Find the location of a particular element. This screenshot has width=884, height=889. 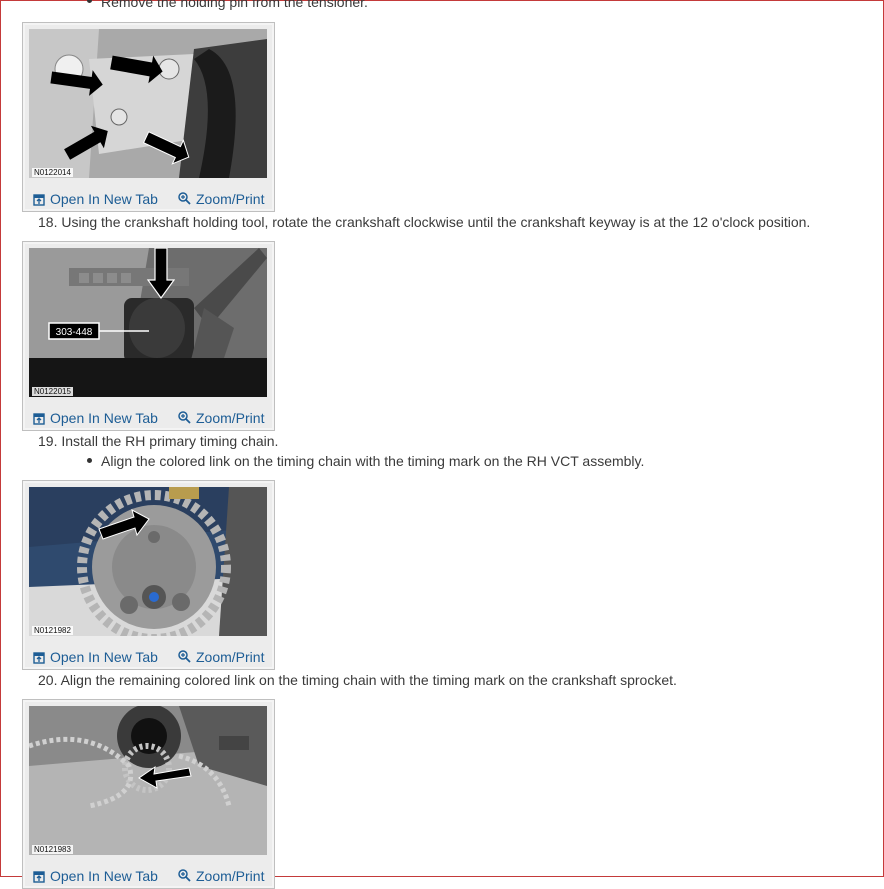

figure-n0121982: N0121982 Open In New Tab Zoom/Print is located at coordinates (148, 575).